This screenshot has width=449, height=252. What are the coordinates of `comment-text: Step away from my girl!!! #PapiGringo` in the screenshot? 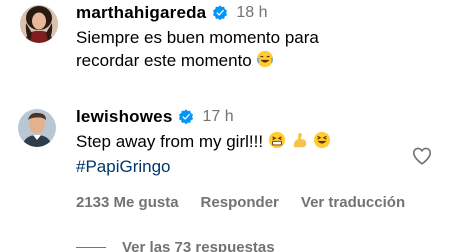 It's located at (241, 154).